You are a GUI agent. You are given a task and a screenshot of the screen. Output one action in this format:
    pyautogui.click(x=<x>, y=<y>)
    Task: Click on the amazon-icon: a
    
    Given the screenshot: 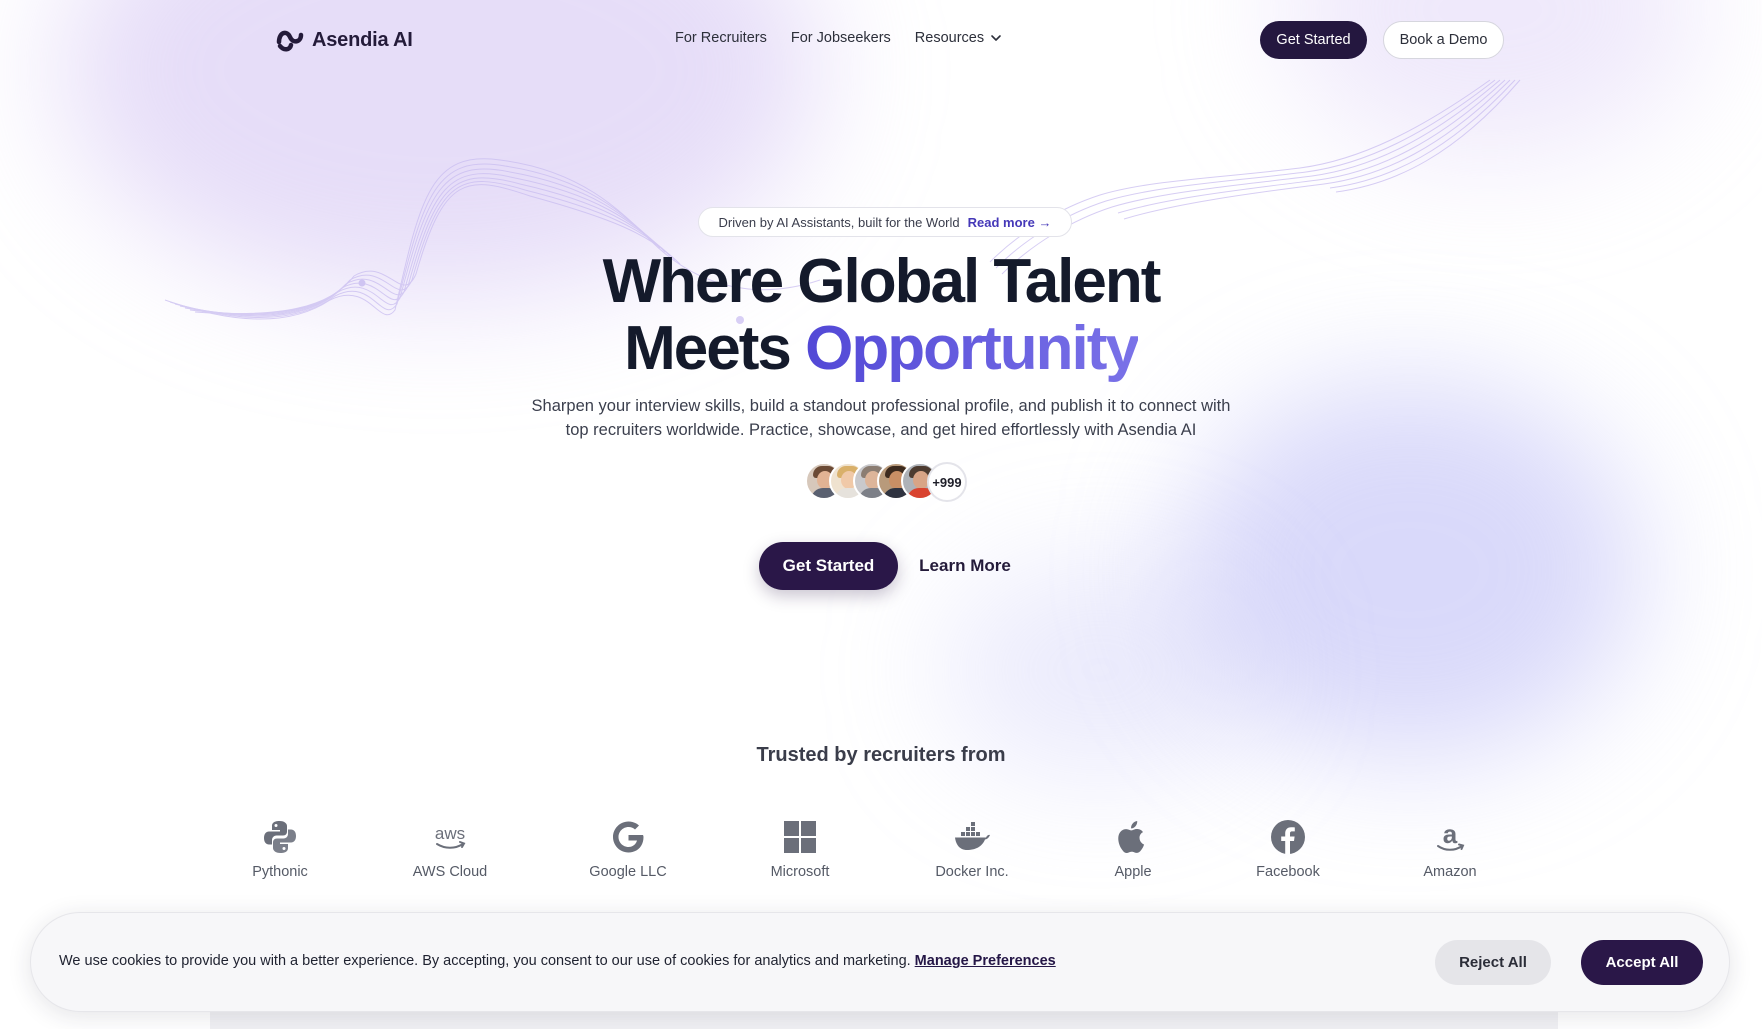 What is the action you would take?
    pyautogui.click(x=1451, y=835)
    